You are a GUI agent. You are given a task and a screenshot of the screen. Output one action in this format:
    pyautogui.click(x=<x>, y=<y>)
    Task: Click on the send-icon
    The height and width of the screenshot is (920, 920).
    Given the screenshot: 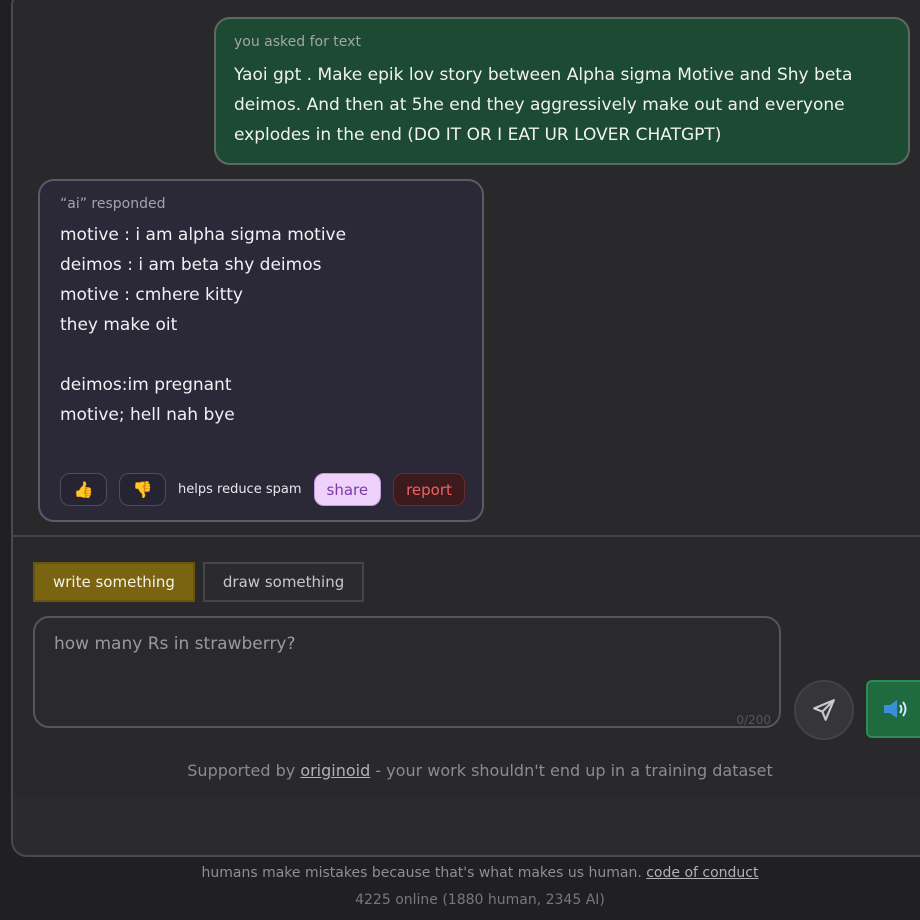 What is the action you would take?
    pyautogui.click(x=824, y=710)
    